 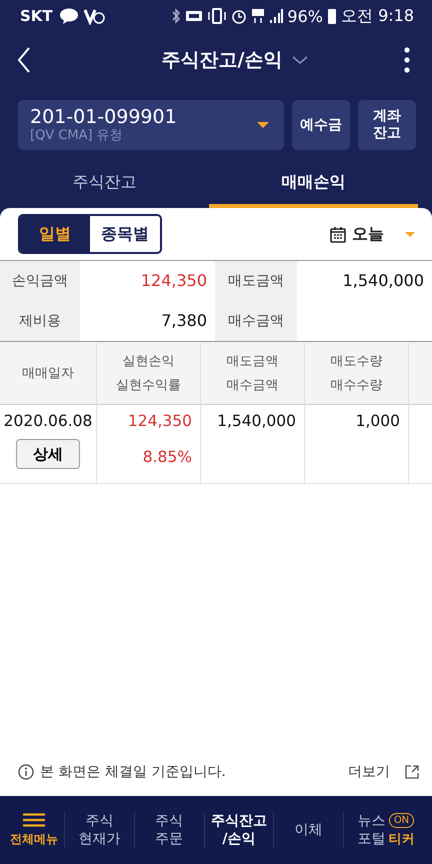 What do you see at coordinates (184, 320) in the screenshot?
I see `summary-value: 7,380` at bounding box center [184, 320].